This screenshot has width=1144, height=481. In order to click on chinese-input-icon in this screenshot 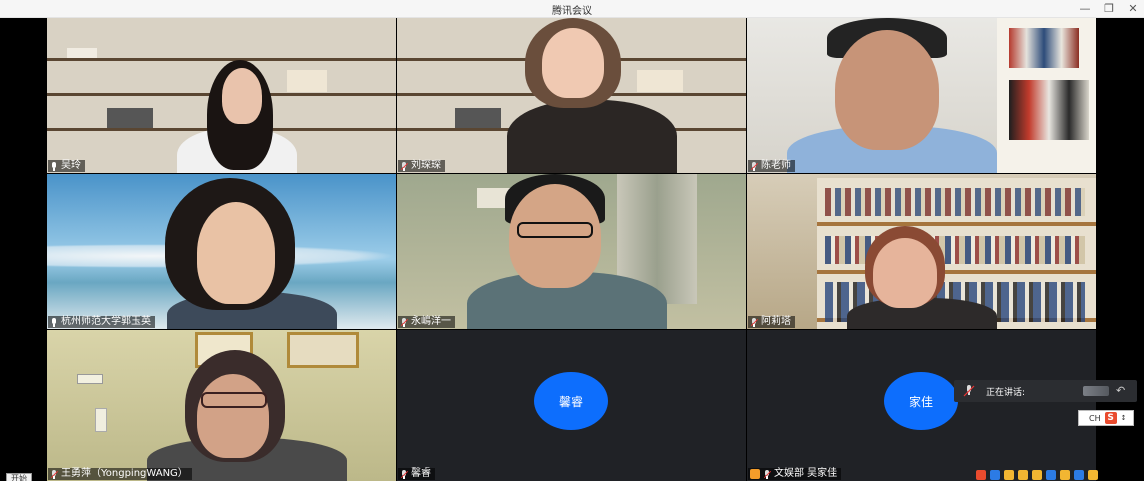, I will do `click(995, 474)`.